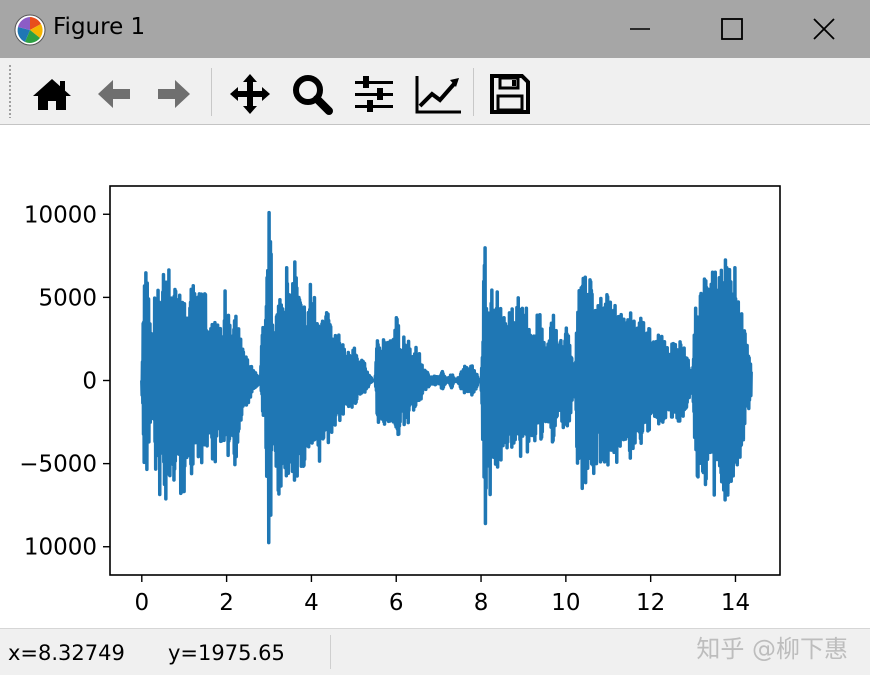 This screenshot has width=870, height=675. I want to click on close-button, so click(824, 29).